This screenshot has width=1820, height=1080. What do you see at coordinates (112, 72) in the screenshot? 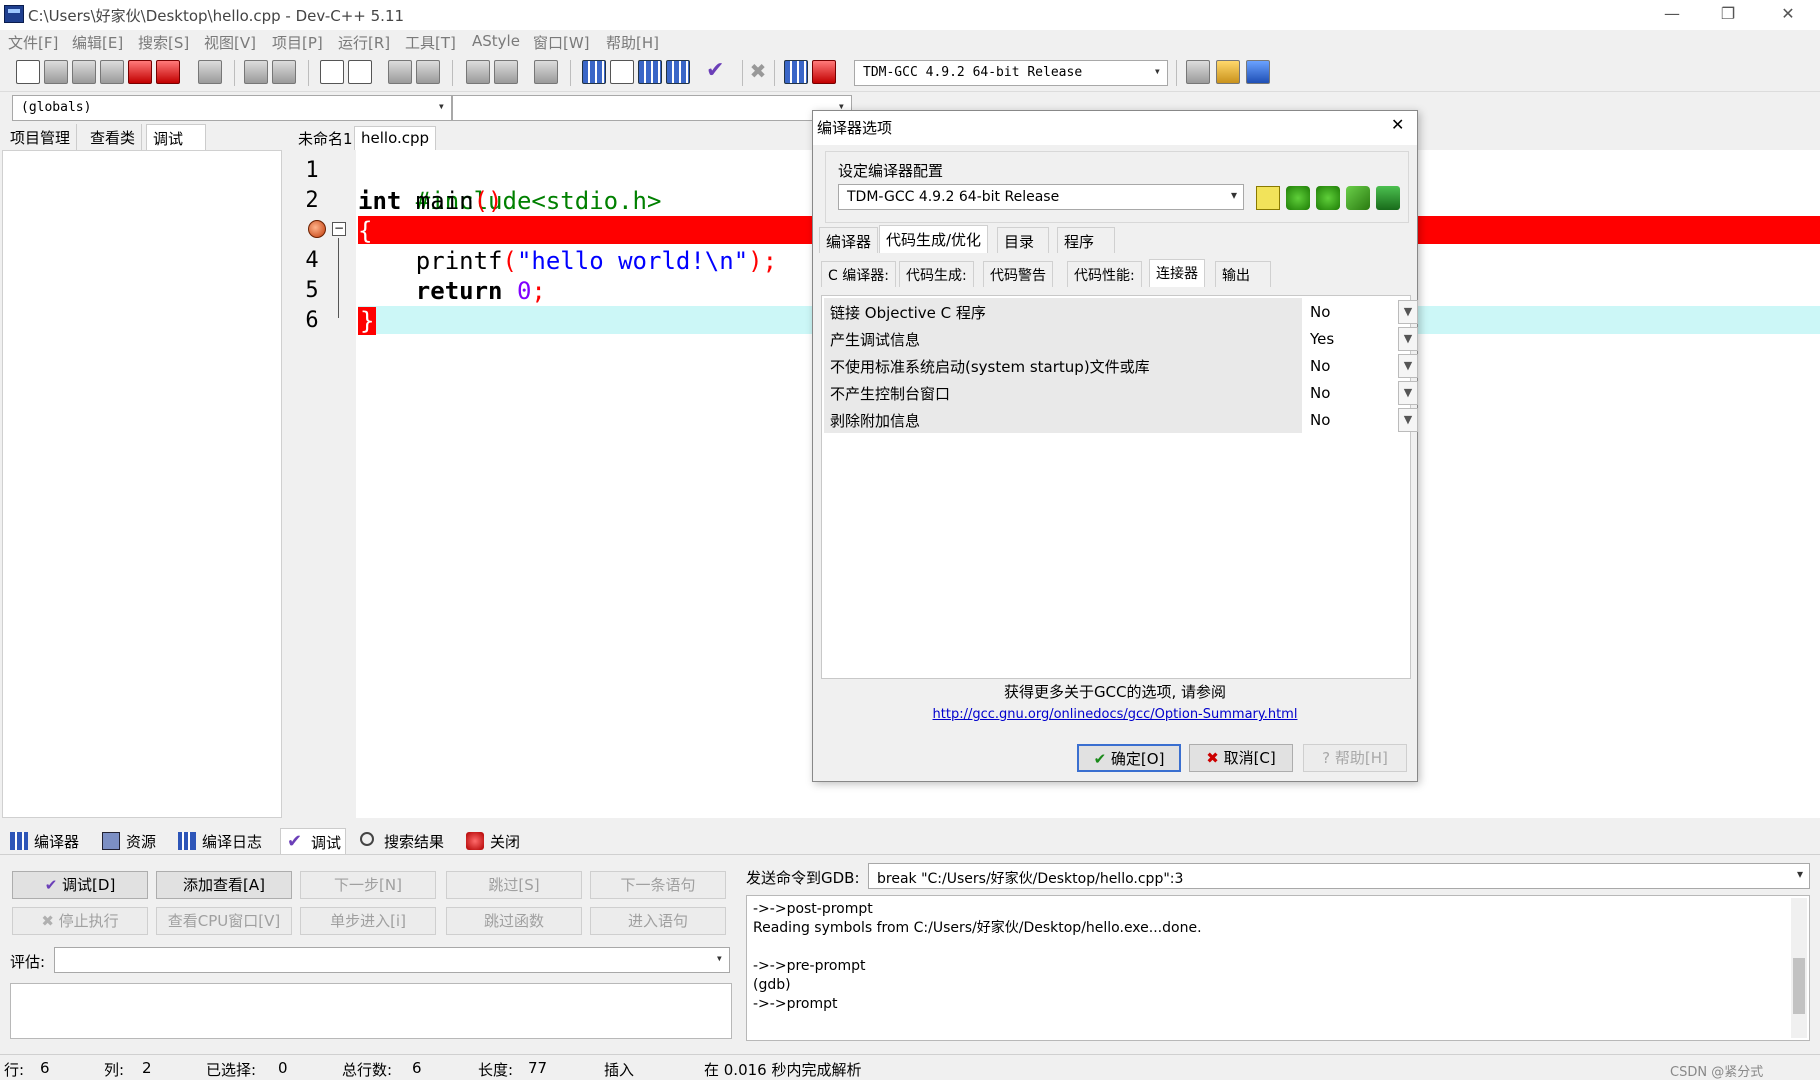
I see `save-all-icon` at bounding box center [112, 72].